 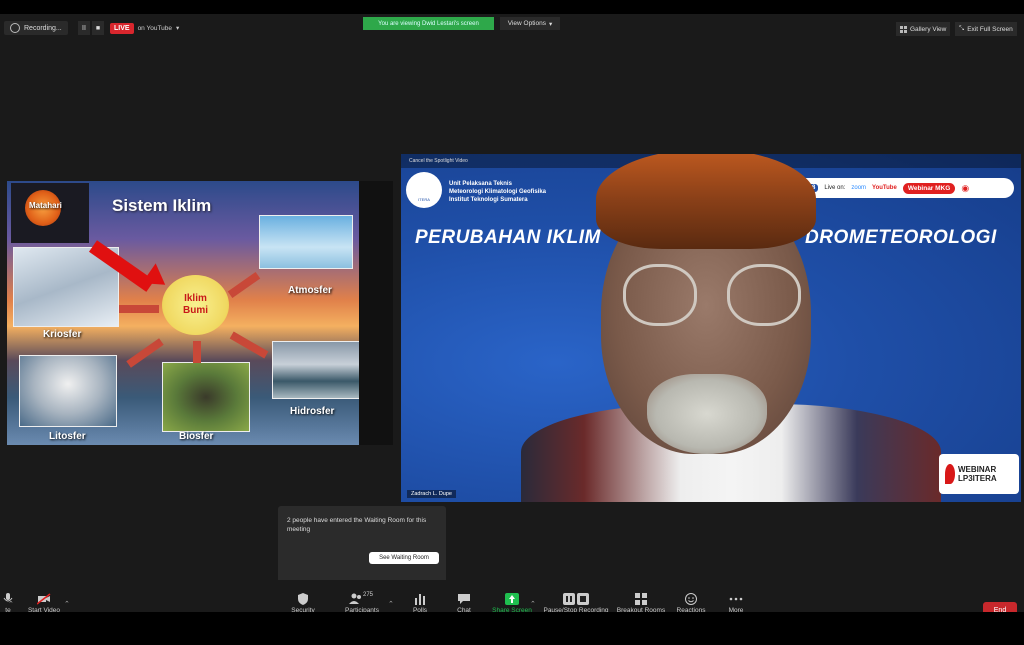 I want to click on share-screen-icon, so click(x=512, y=598).